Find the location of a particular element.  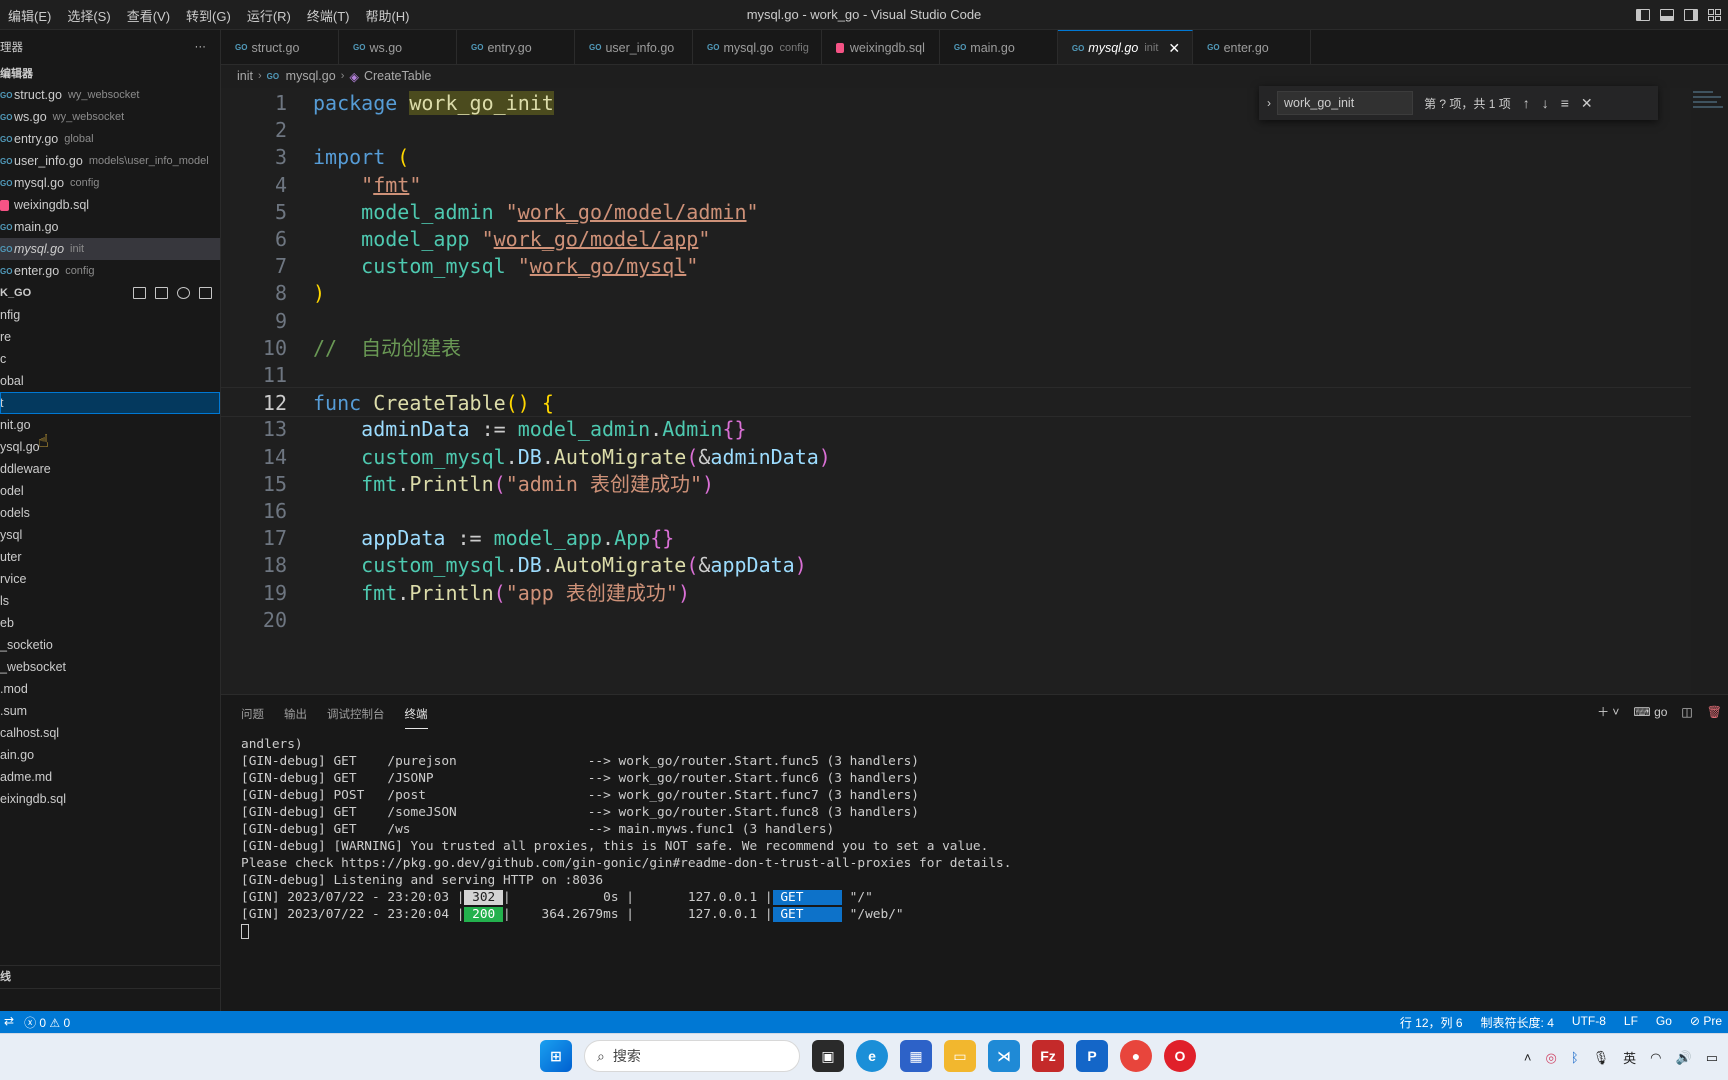

code-line: 7 custom_mysql "work_go/mysql" is located at coordinates (956, 266).